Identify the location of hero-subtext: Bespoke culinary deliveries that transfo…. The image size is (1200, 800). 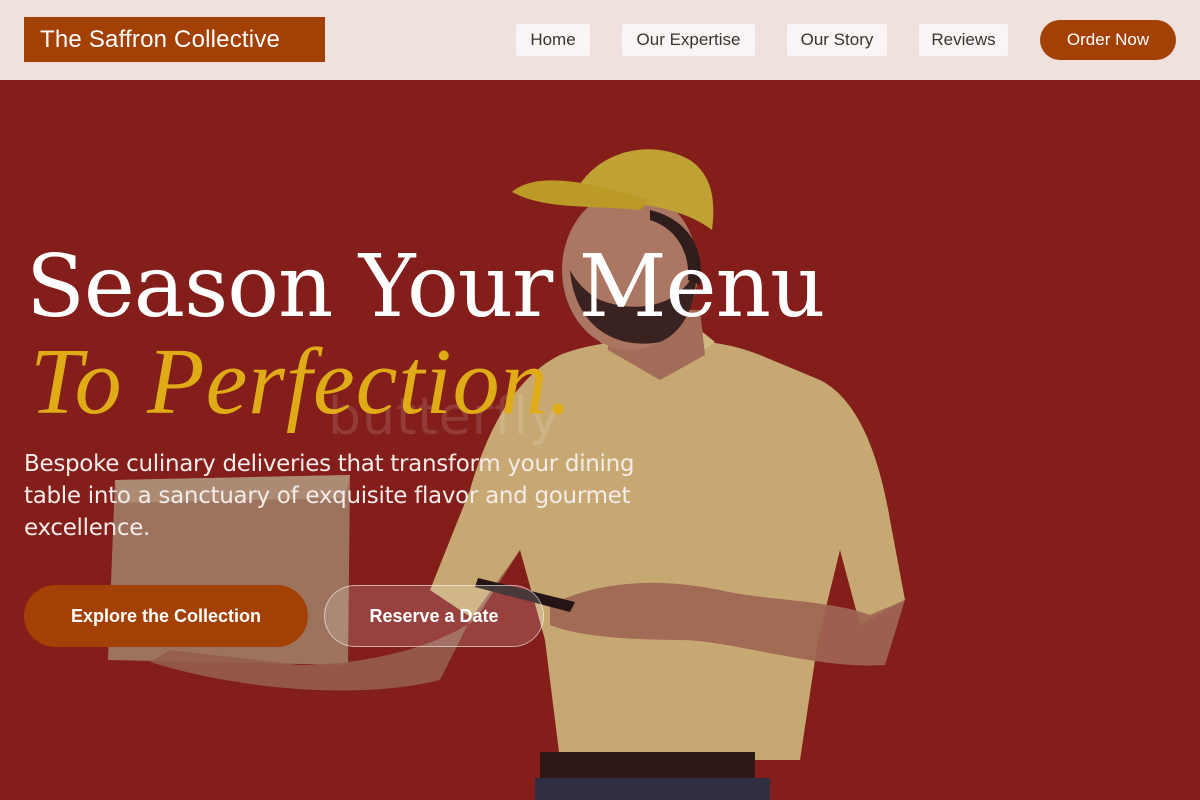
(329, 496).